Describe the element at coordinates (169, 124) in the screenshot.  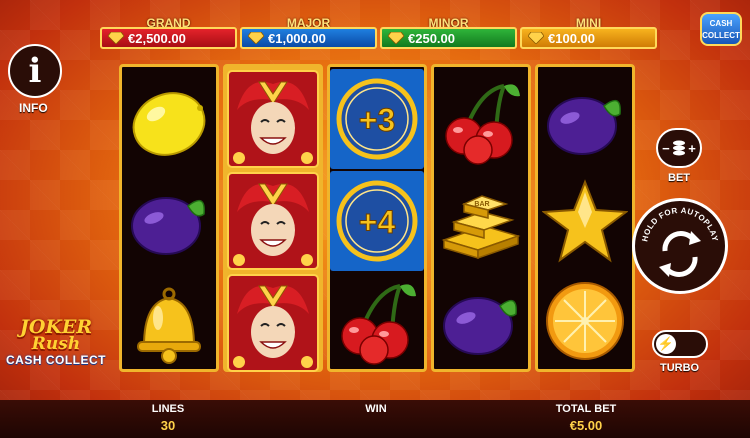
I see `lemon-icon` at that location.